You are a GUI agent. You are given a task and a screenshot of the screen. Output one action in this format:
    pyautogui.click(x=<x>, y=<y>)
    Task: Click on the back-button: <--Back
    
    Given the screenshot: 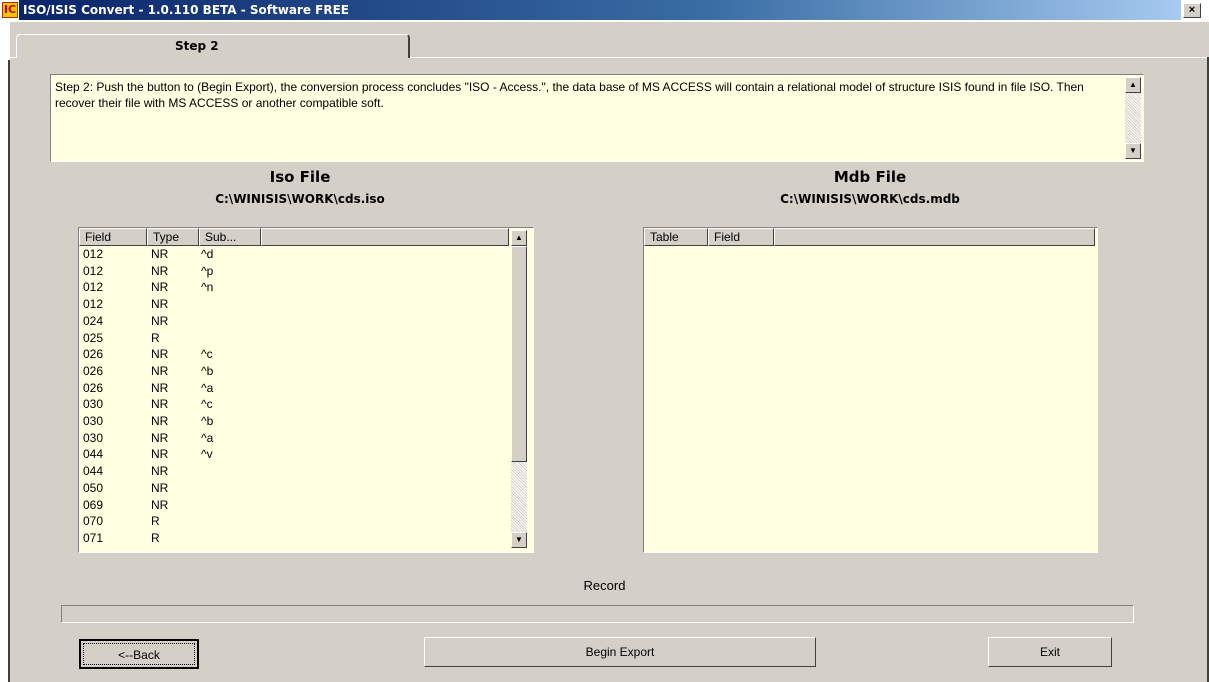 What is the action you would take?
    pyautogui.click(x=139, y=654)
    